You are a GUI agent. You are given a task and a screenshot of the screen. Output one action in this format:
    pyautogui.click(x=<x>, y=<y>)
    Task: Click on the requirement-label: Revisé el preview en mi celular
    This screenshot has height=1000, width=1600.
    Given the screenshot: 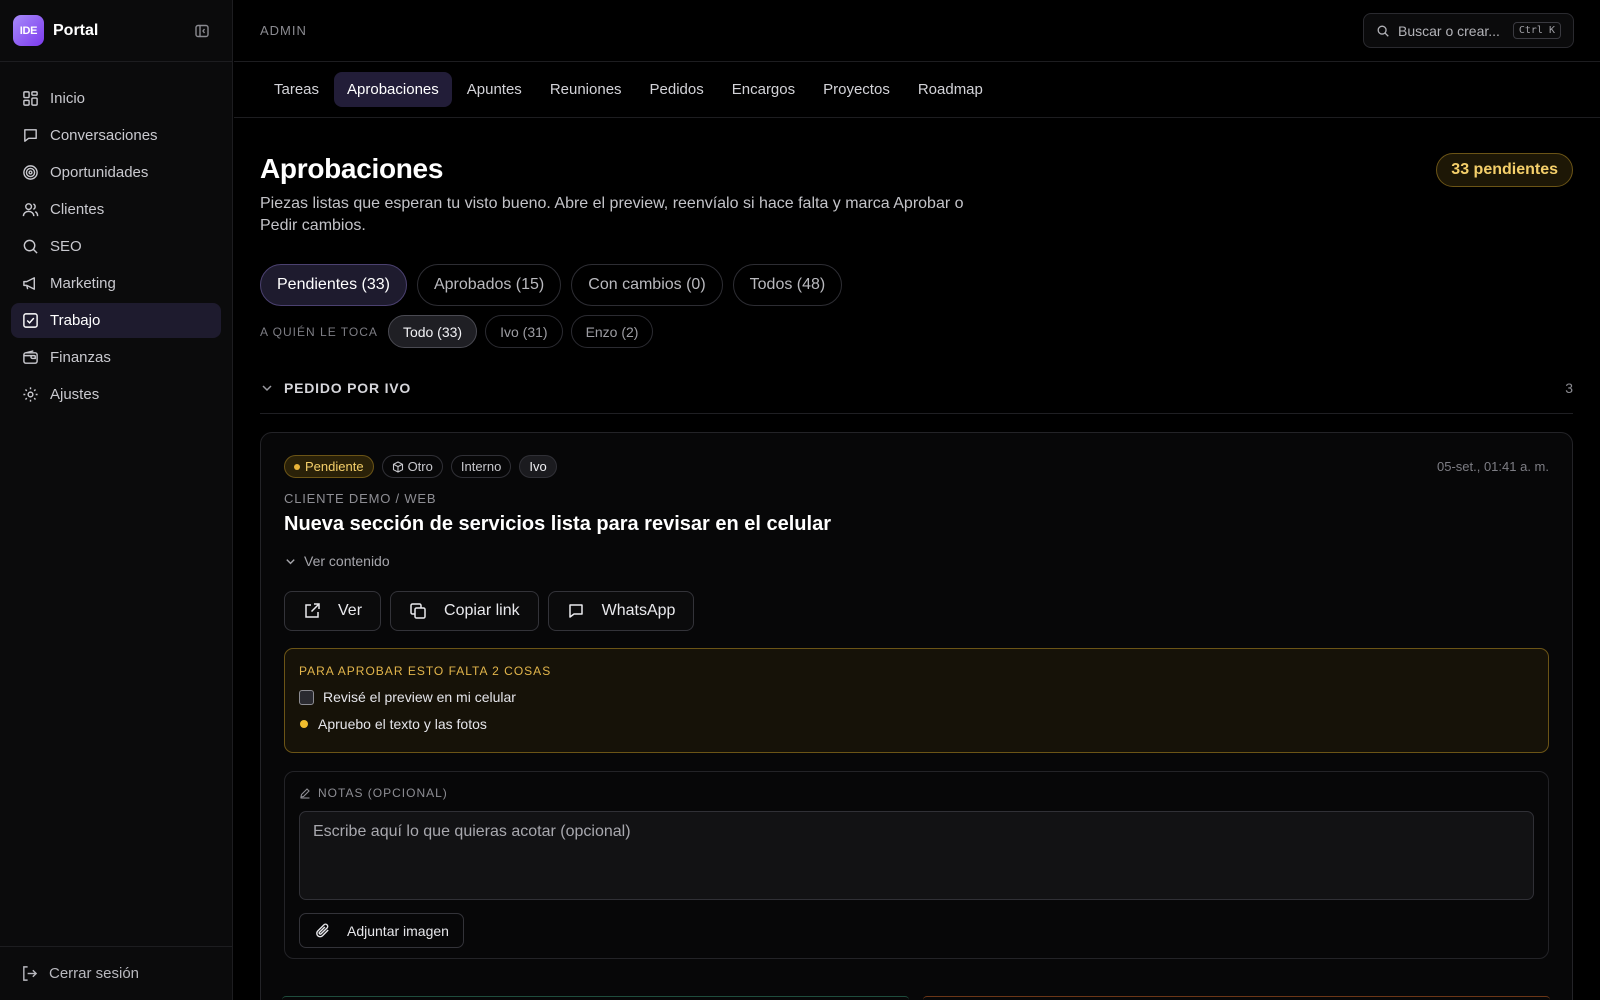 What is the action you would take?
    pyautogui.click(x=419, y=697)
    